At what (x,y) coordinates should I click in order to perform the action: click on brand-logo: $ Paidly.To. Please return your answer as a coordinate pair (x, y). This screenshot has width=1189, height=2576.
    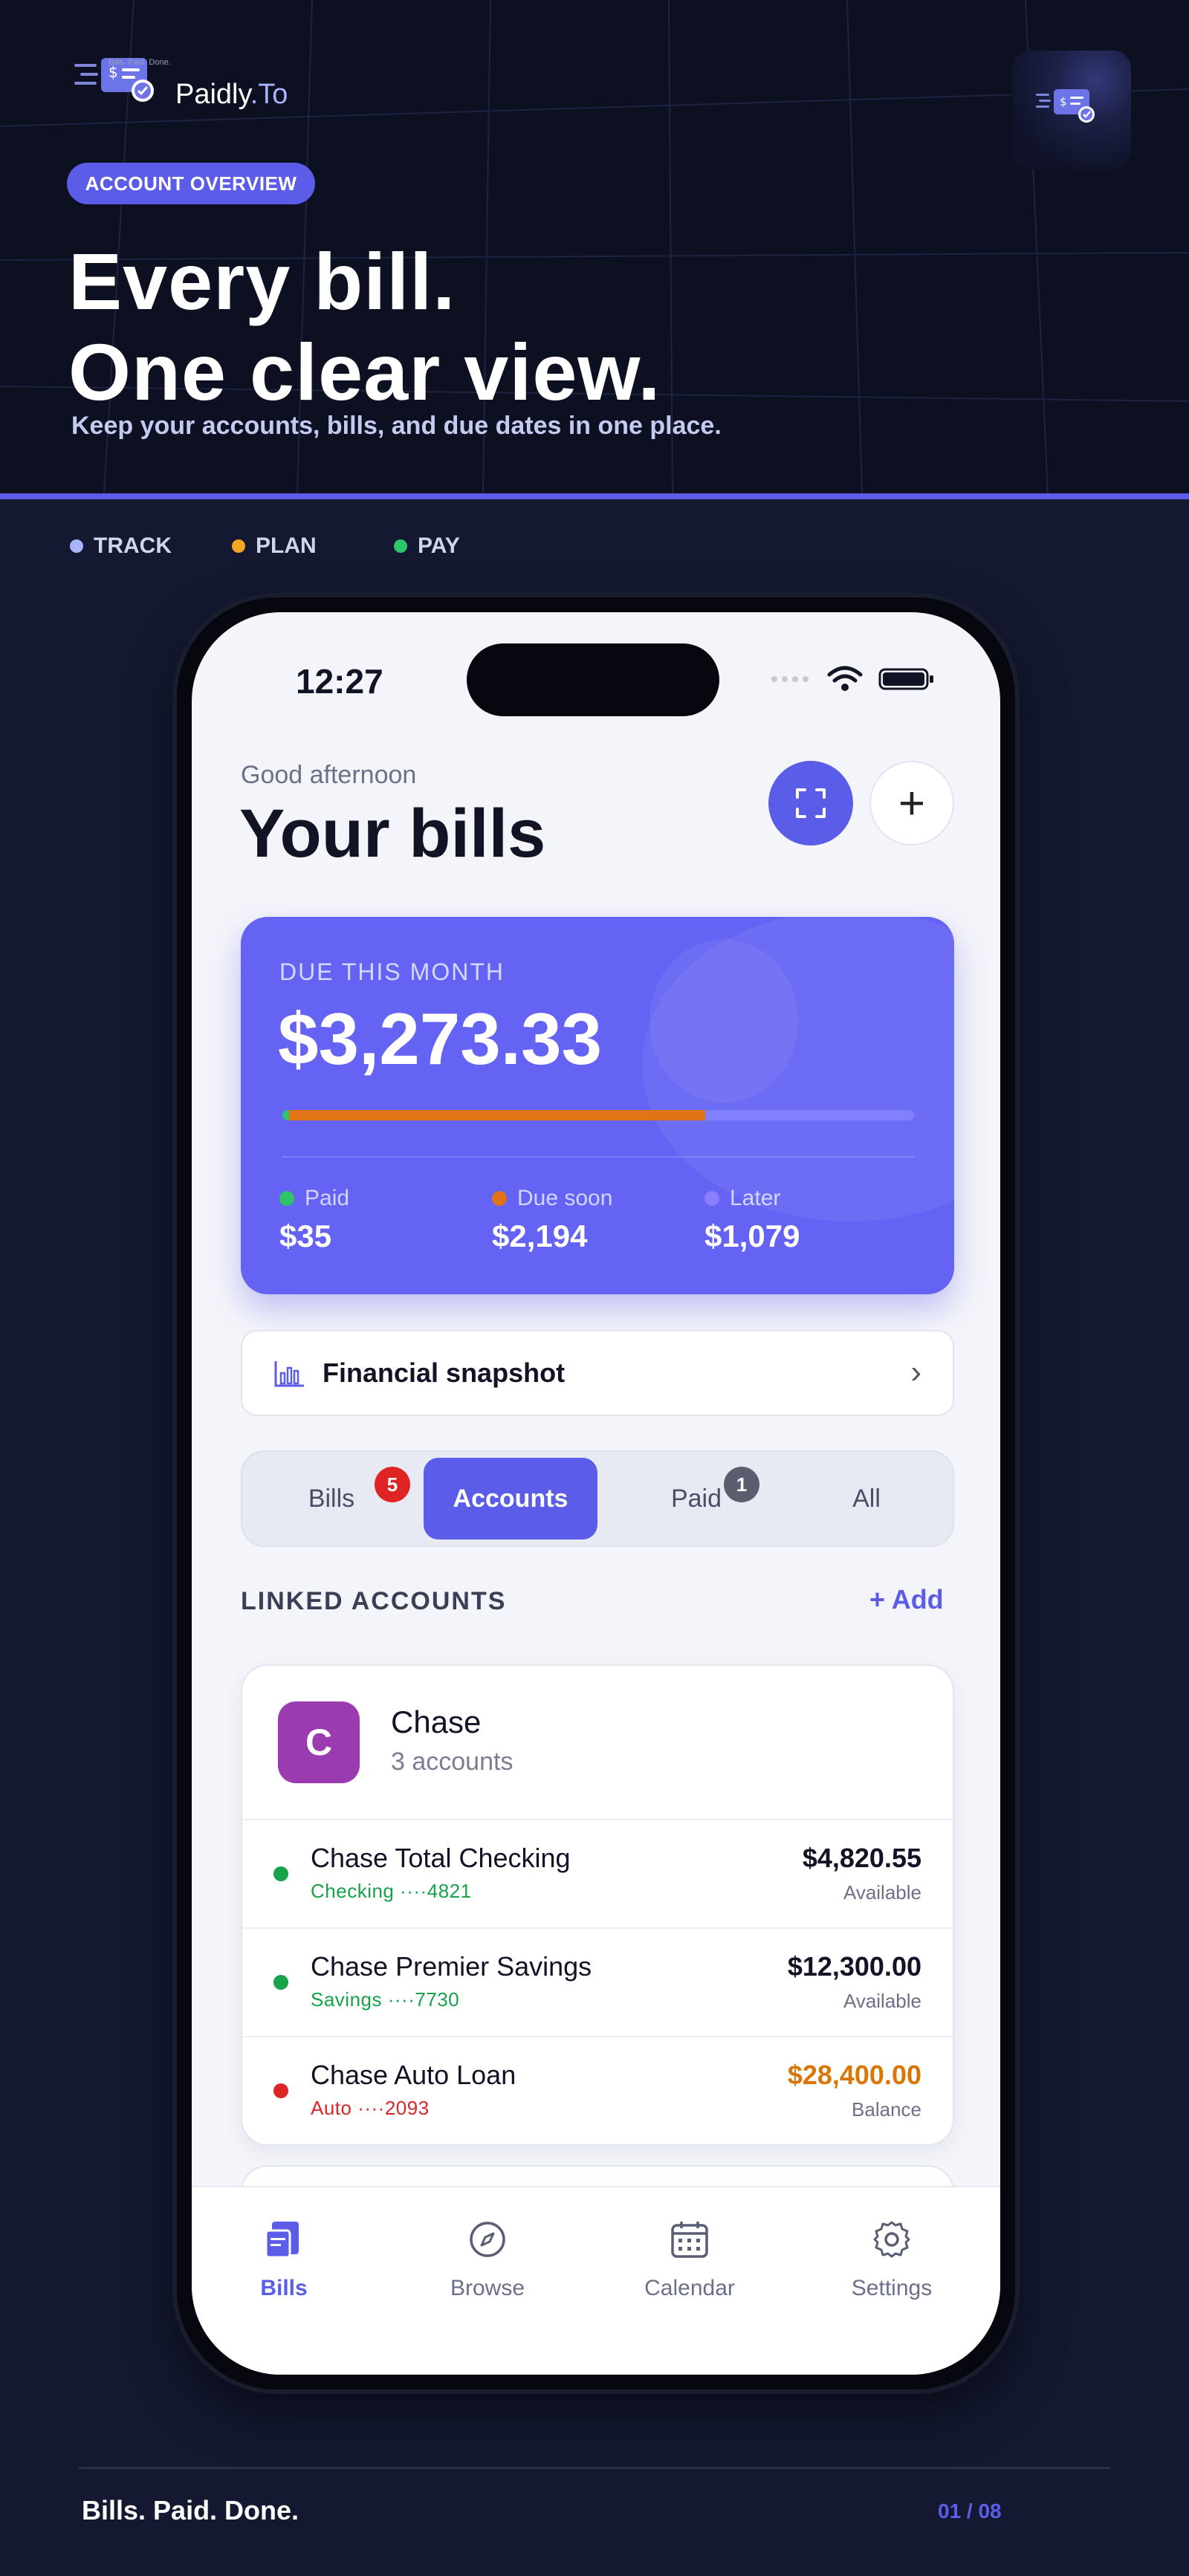
    Looking at the image, I should click on (181, 82).